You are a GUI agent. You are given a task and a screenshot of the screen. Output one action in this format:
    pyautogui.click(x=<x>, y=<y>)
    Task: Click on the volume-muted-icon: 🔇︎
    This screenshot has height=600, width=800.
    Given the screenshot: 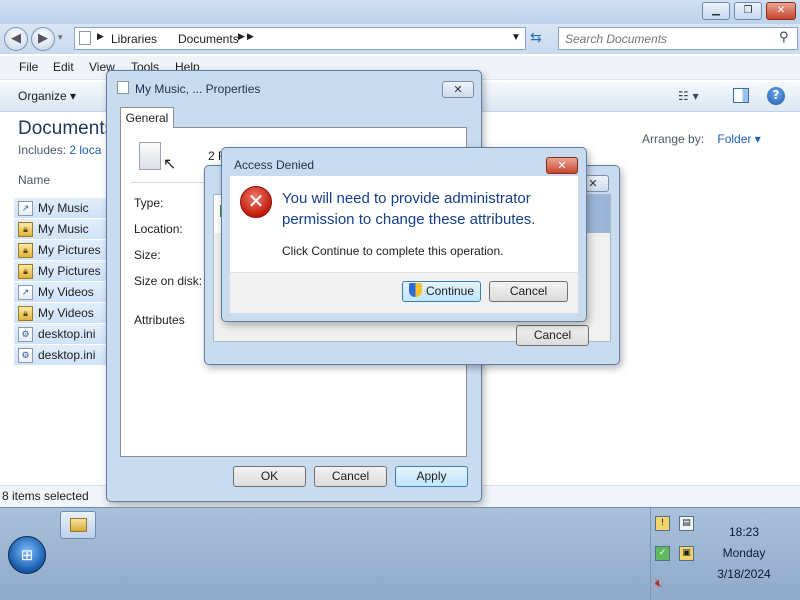 What is the action you would take?
    pyautogui.click(x=659, y=583)
    